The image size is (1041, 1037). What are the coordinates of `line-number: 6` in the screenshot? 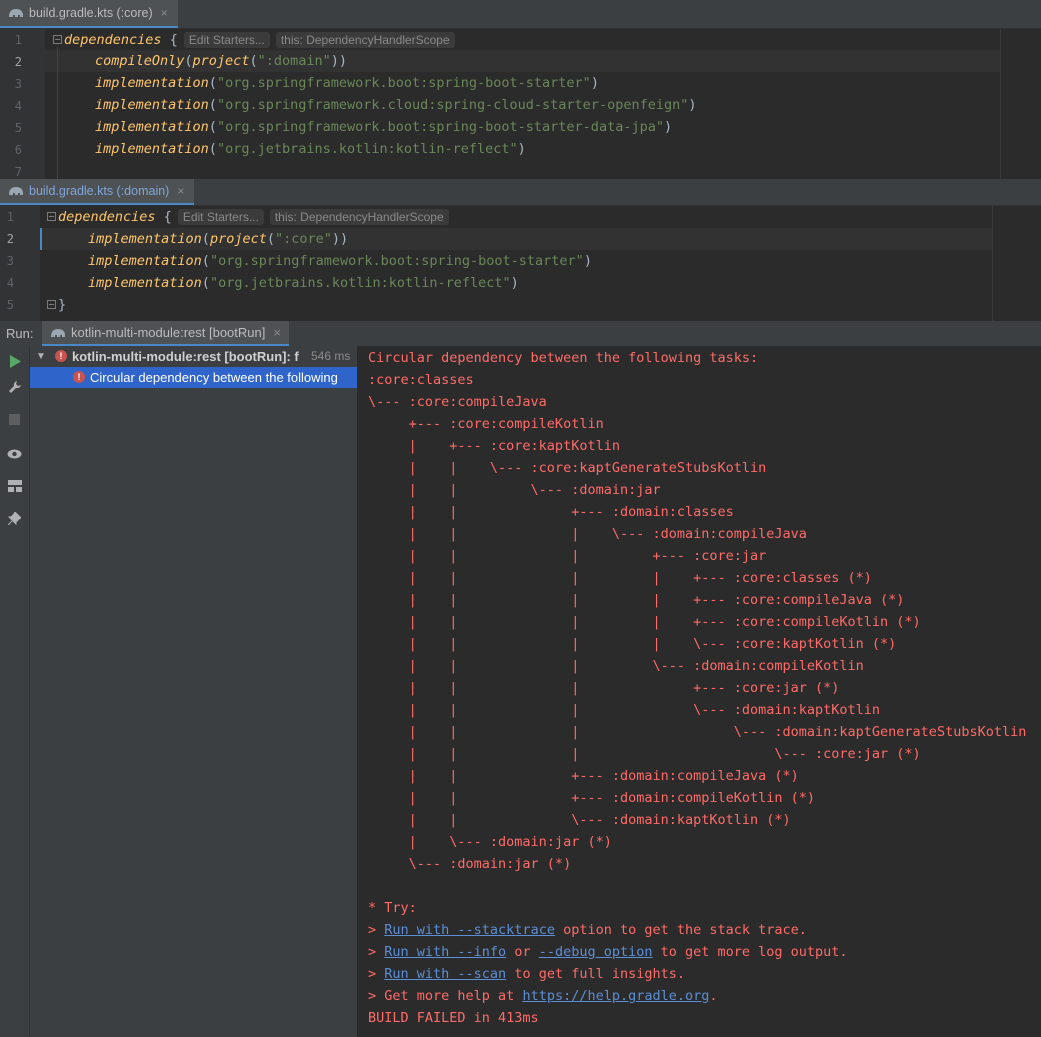 It's located at (18, 150).